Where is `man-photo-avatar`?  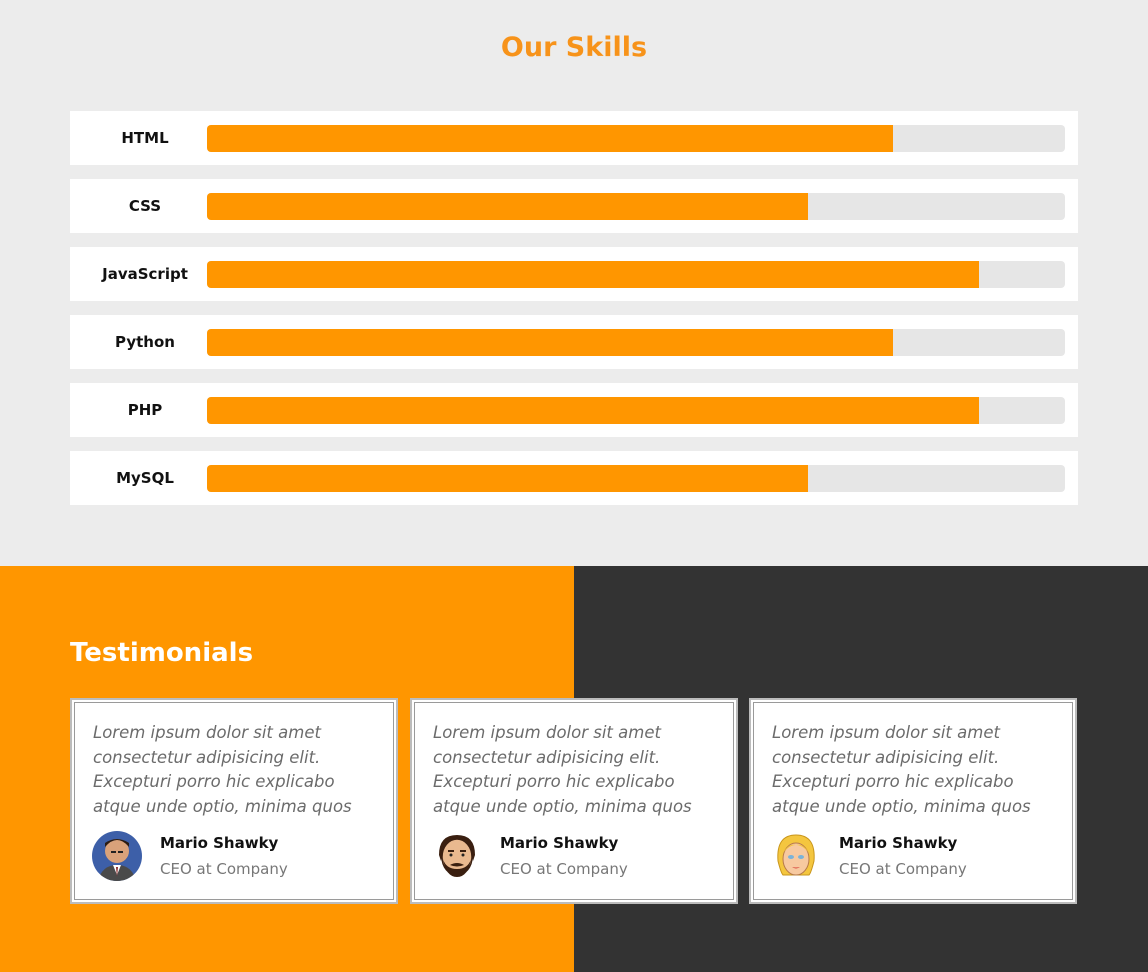
man-photo-avatar is located at coordinates (117, 856).